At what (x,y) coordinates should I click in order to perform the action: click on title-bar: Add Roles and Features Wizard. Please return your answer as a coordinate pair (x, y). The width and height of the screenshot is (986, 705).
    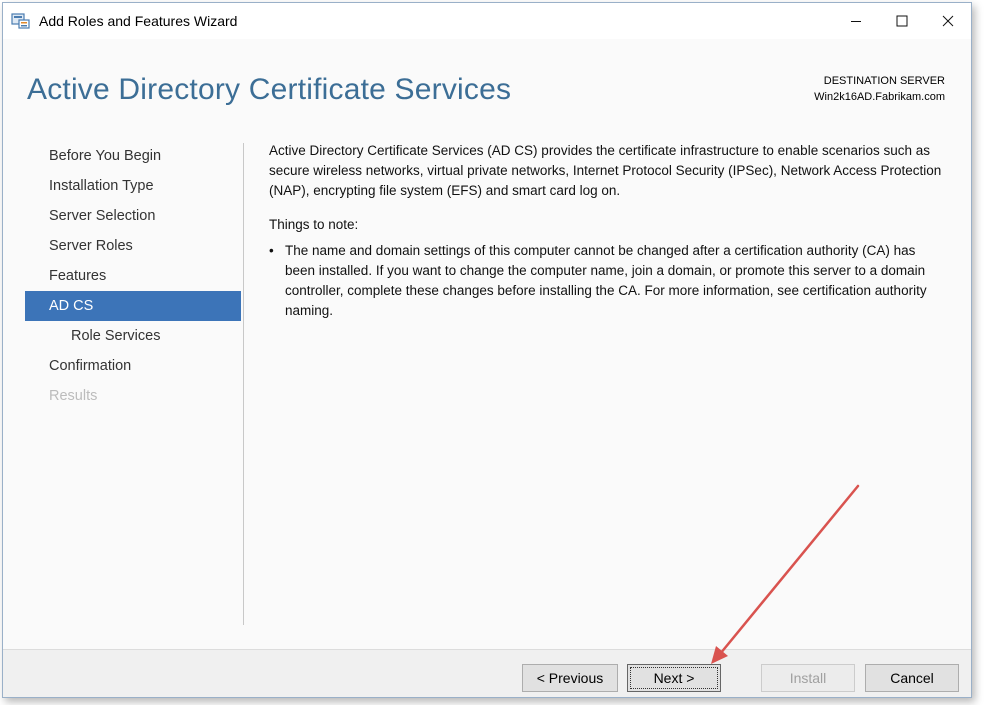
    Looking at the image, I should click on (487, 21).